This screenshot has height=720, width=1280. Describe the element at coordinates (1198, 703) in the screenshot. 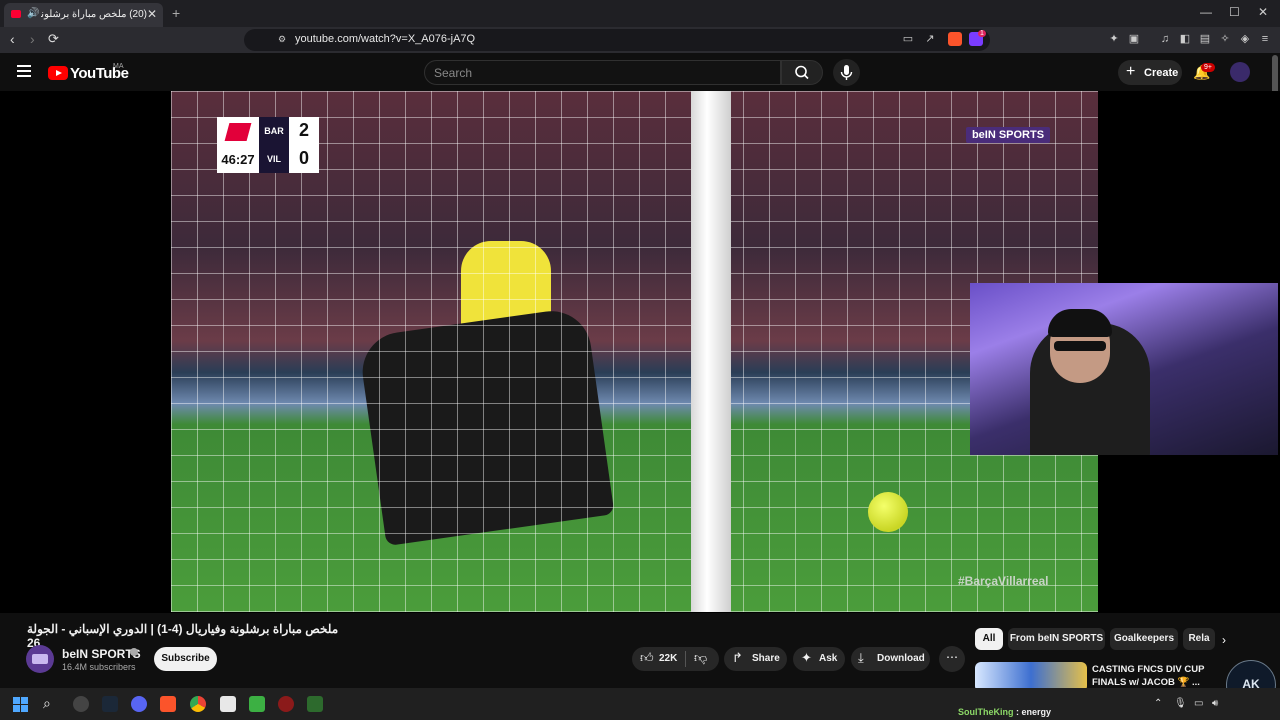

I see `tray-display-icon: ▭` at that location.